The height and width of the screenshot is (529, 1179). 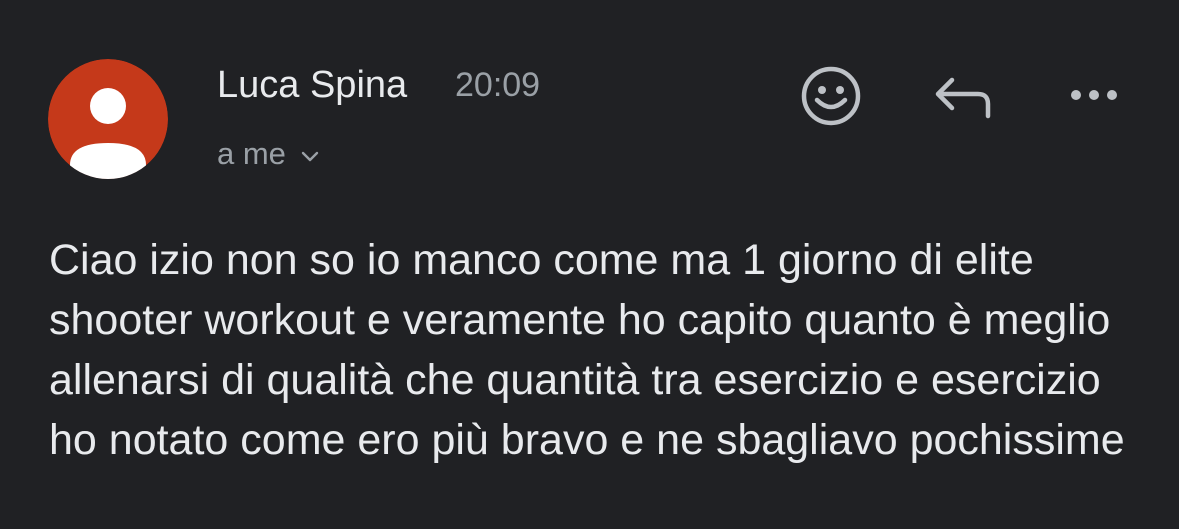 I want to click on emoji-smile-icon, so click(x=831, y=96).